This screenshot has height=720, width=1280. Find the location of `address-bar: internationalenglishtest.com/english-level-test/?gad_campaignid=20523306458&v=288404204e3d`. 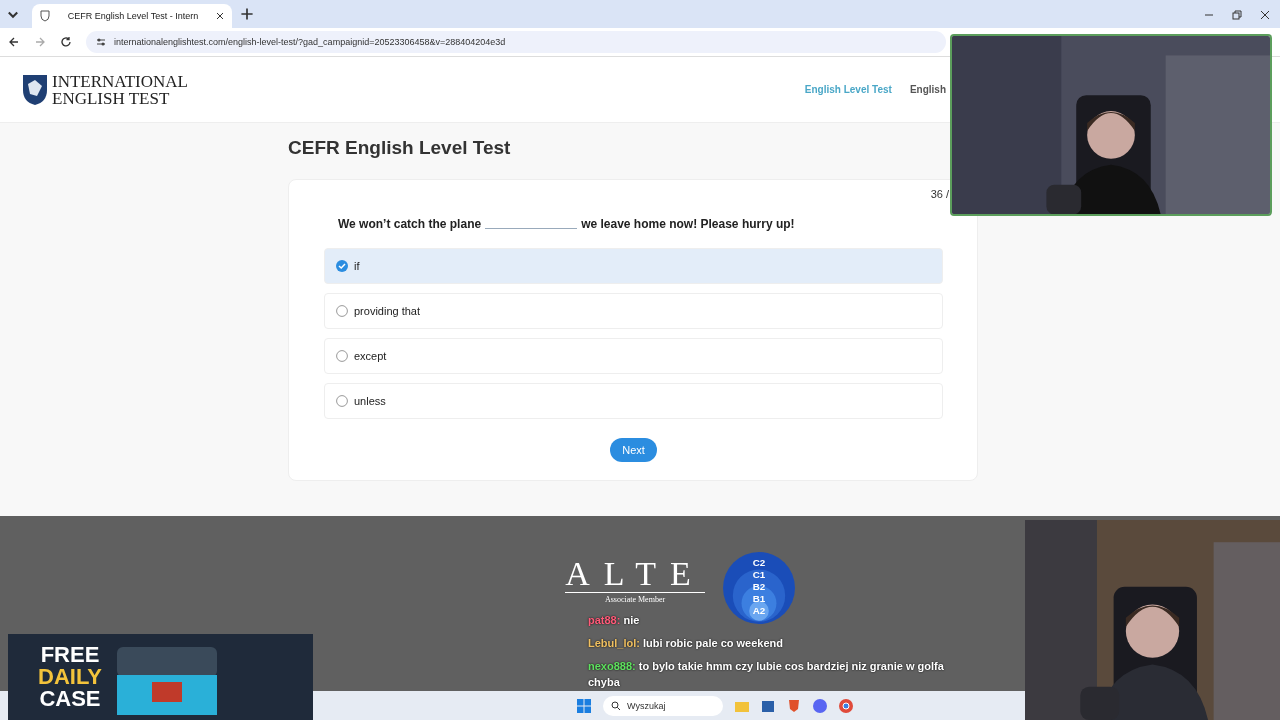

address-bar: internationalenglishtest.com/english-level-test/?gad_campaignid=20523306458&v=288404204e3d is located at coordinates (516, 42).